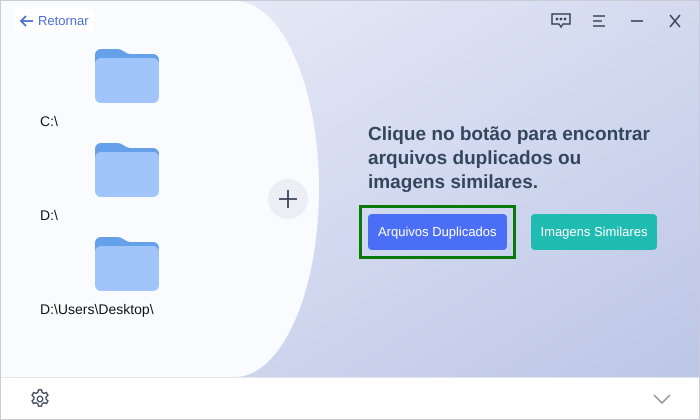  I want to click on plus-icon, so click(288, 199).